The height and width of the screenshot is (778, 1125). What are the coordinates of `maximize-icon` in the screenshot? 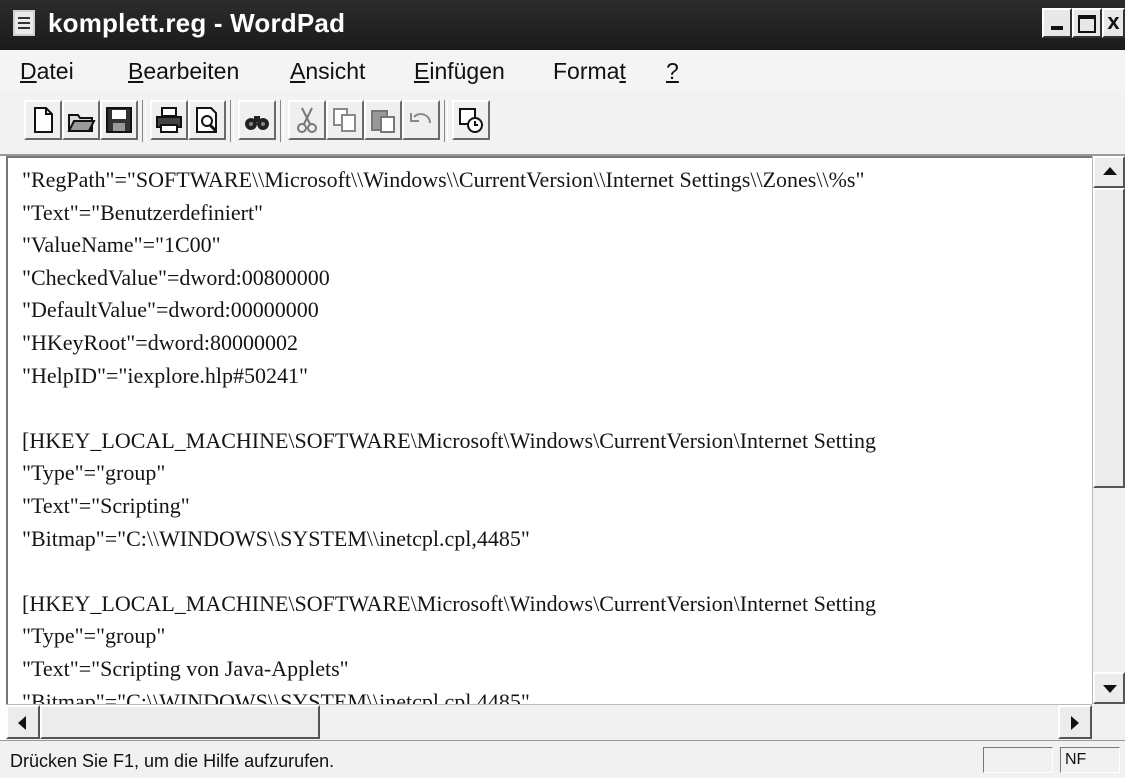 It's located at (1087, 24).